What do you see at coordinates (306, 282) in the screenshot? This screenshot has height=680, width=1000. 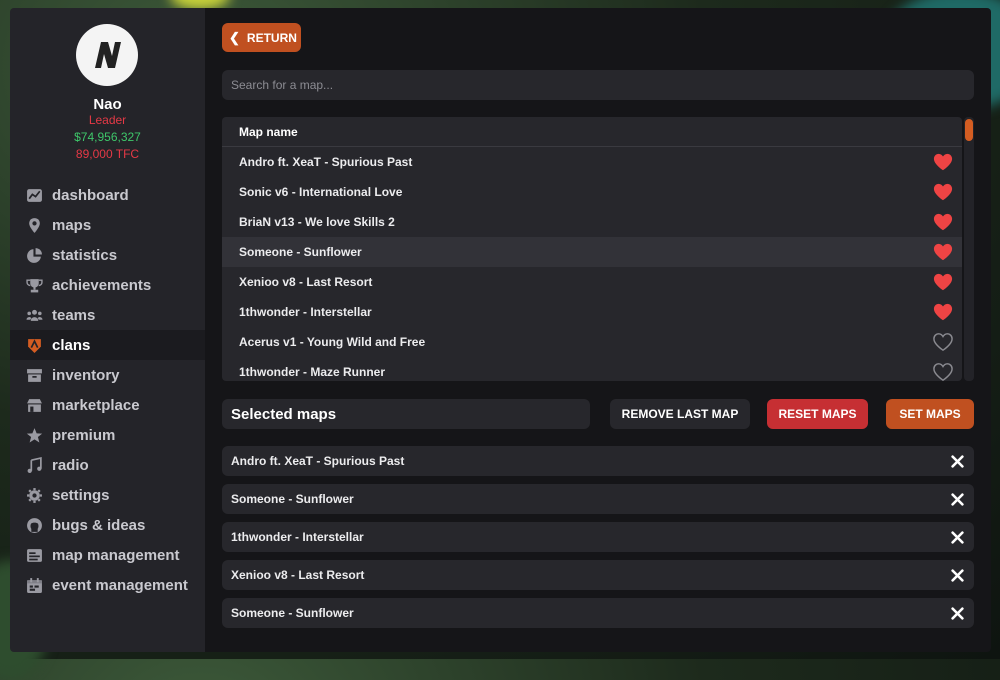 I see `map-name: Xenioo v8 - Last Resort` at bounding box center [306, 282].